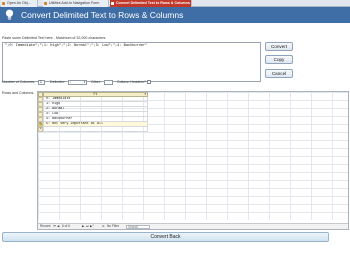 The image size is (350, 268). I want to click on filter-icon: ⊘, so click(103, 226).